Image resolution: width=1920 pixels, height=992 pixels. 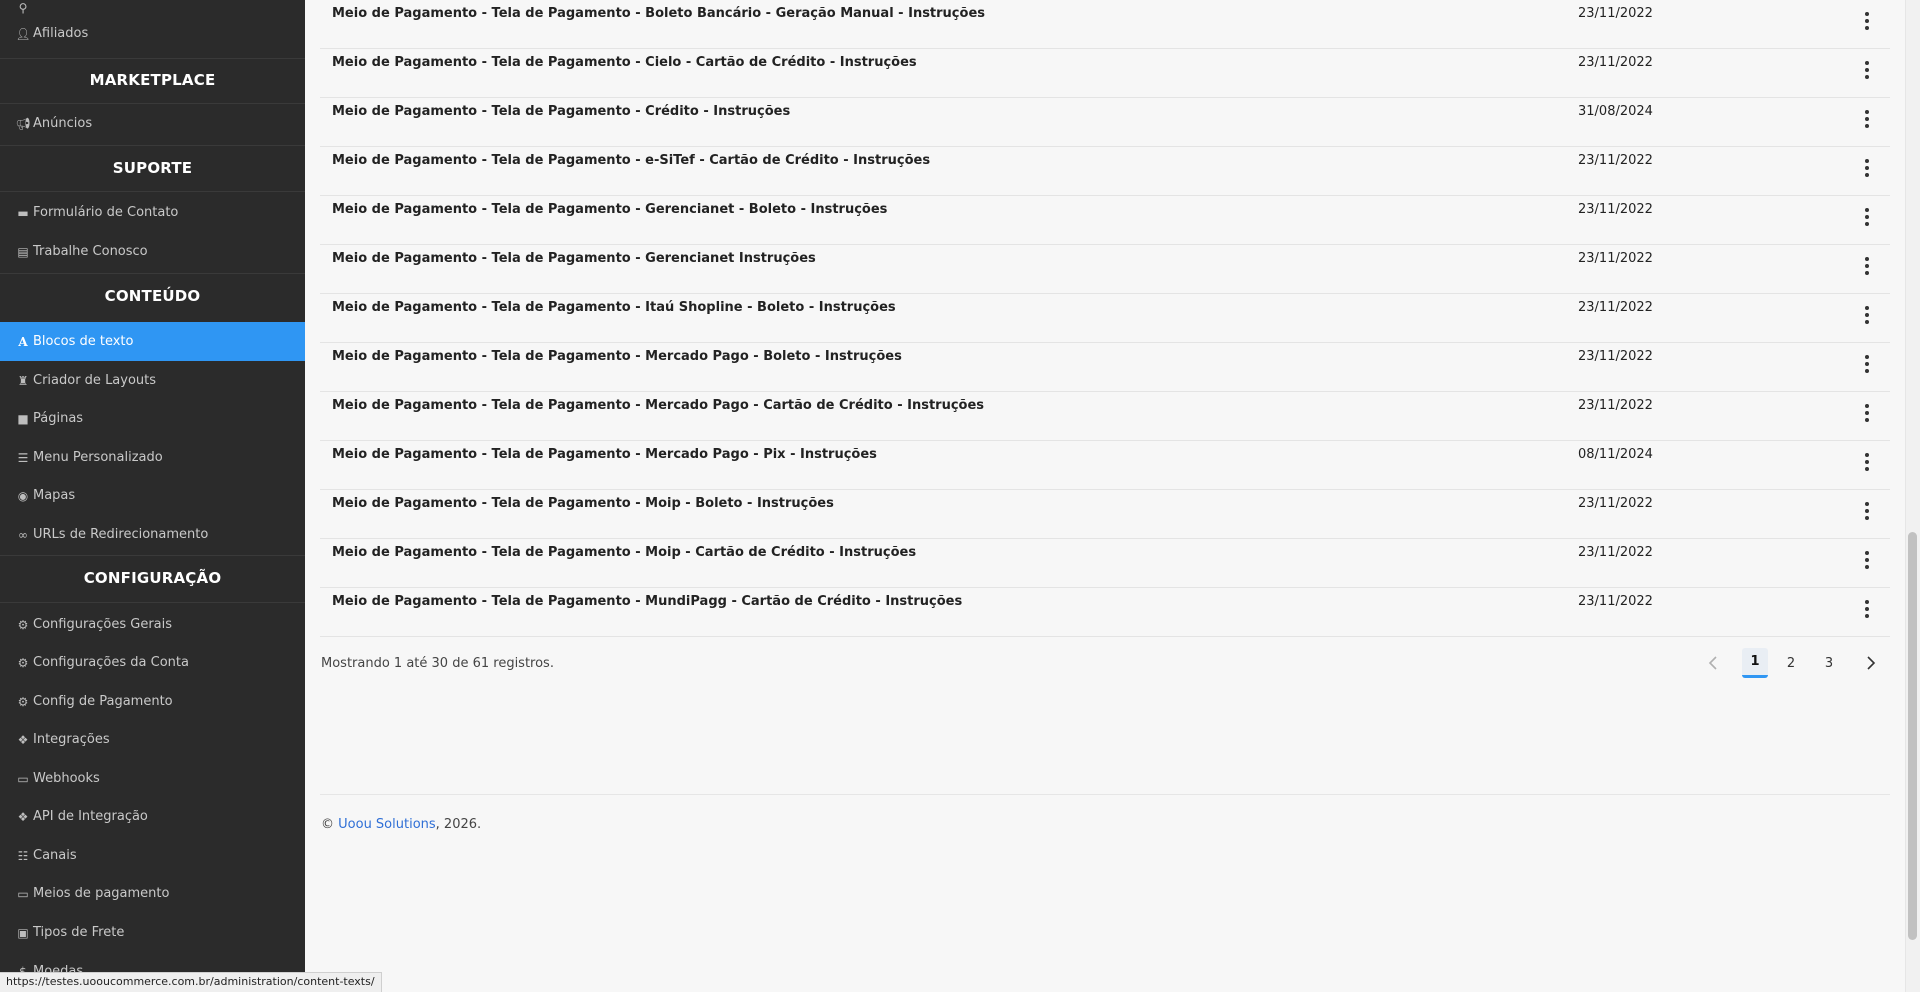 I want to click on gear-icon: ⚙, so click(x=23, y=662).